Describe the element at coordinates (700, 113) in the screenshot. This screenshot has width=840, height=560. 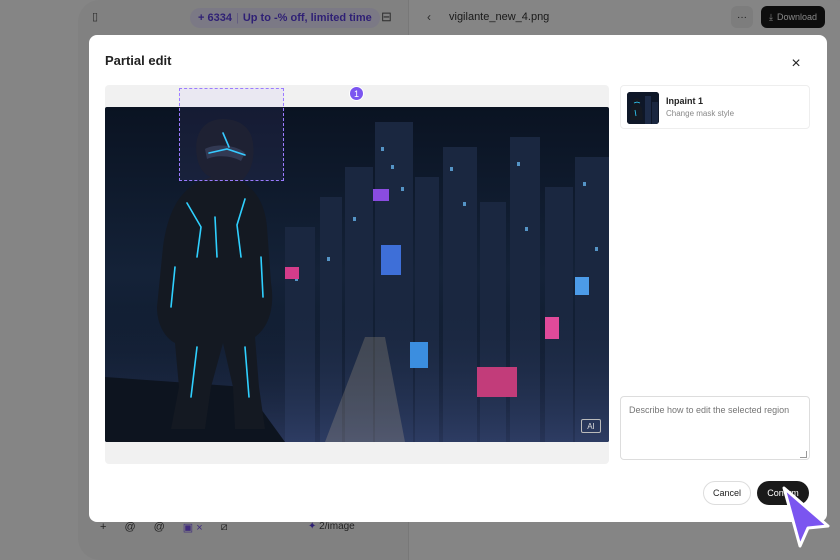
I see `inpaint-subtitle: Change mask style` at that location.